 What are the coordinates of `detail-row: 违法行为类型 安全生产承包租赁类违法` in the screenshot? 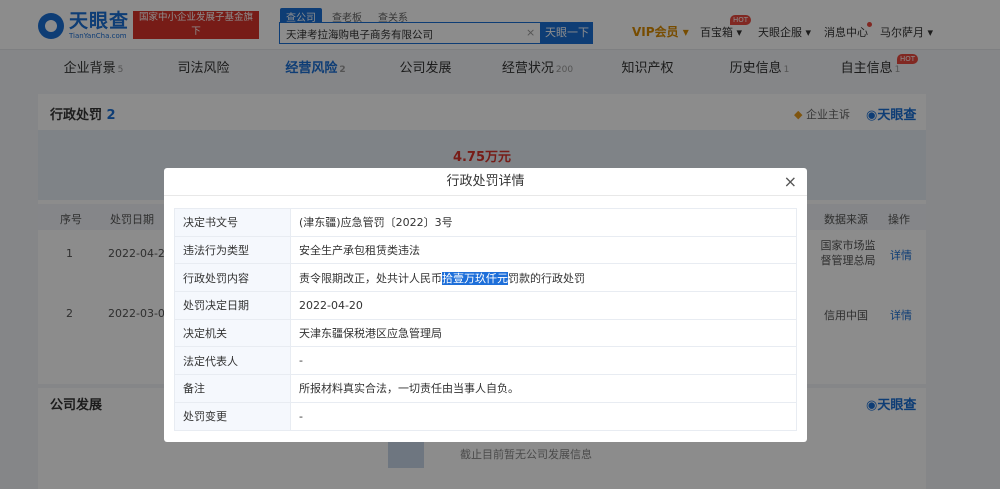 It's located at (485, 250).